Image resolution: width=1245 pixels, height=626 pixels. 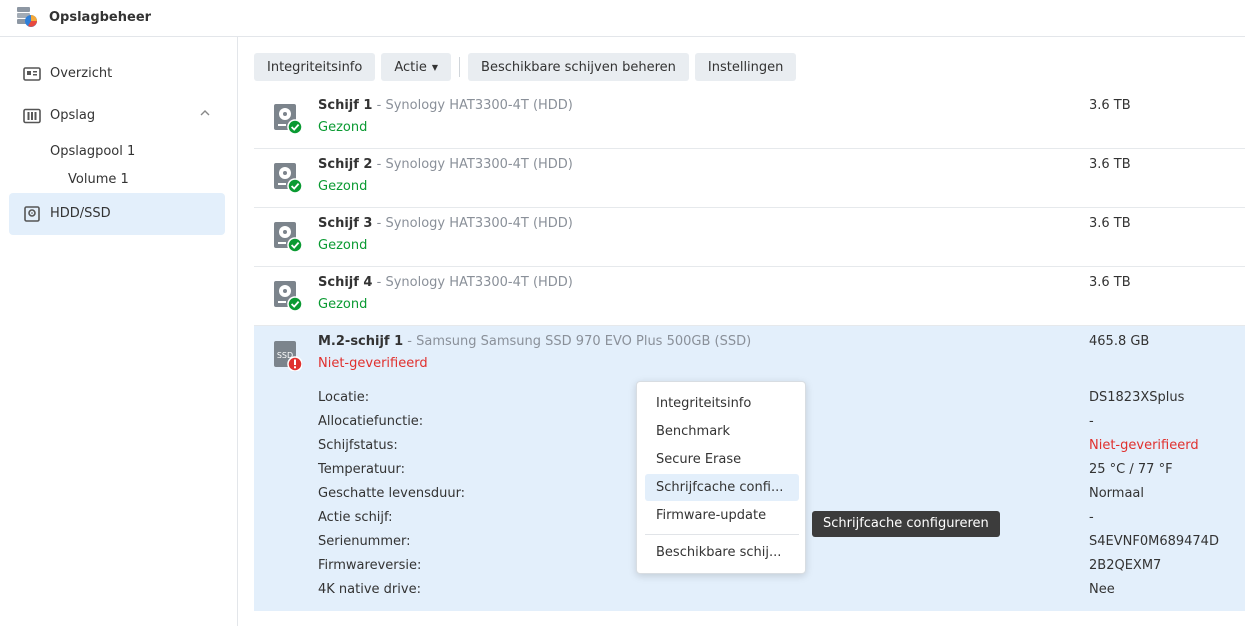 What do you see at coordinates (1131, 469) in the screenshot?
I see `detail-value: 25 °C / 77 °F` at bounding box center [1131, 469].